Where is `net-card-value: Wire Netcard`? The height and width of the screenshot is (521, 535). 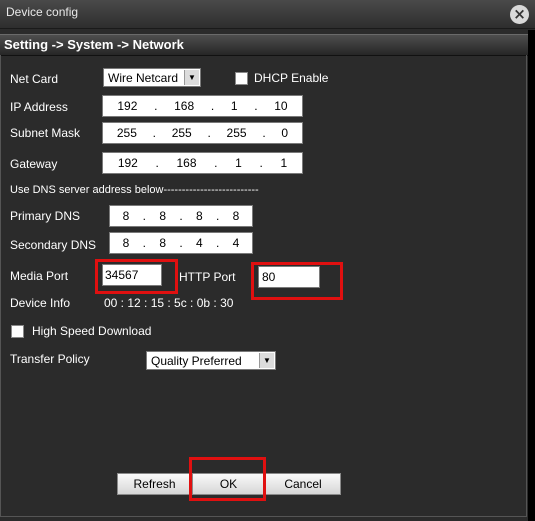 net-card-value: Wire Netcard is located at coordinates (143, 78).